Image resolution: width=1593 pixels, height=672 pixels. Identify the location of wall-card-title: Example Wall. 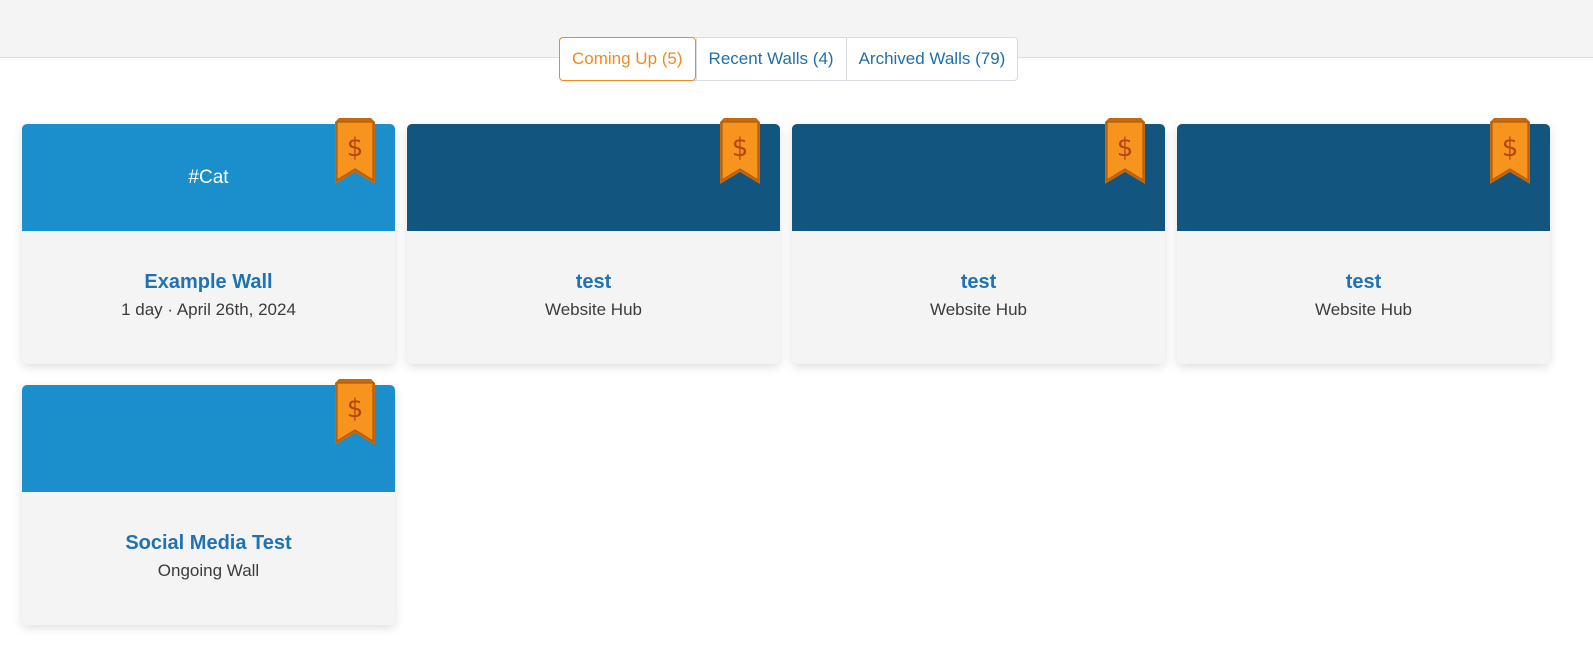
(208, 282).